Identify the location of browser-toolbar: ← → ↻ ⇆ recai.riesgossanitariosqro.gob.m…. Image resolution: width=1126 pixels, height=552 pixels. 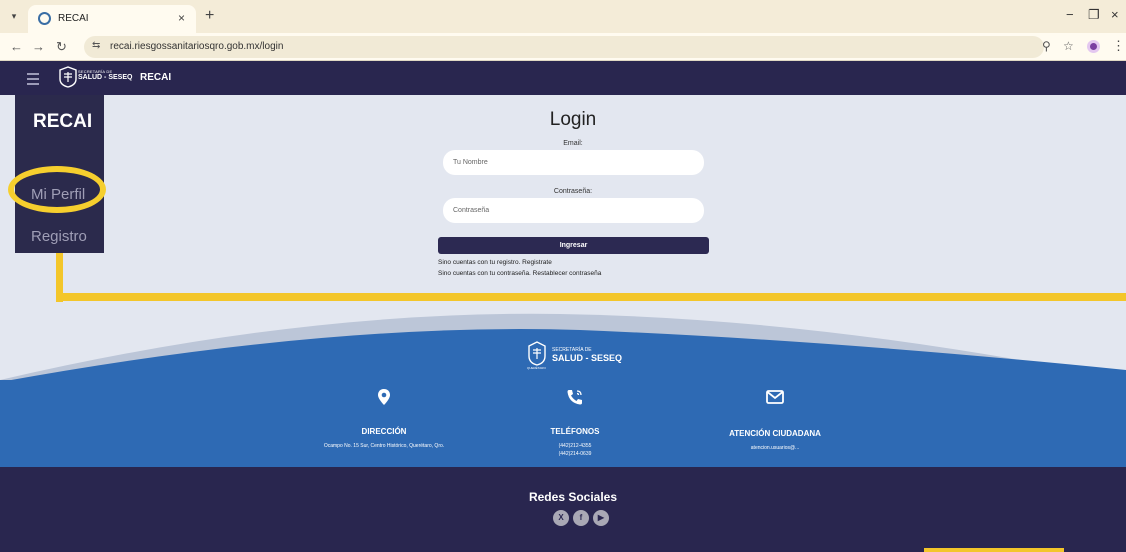
(563, 47).